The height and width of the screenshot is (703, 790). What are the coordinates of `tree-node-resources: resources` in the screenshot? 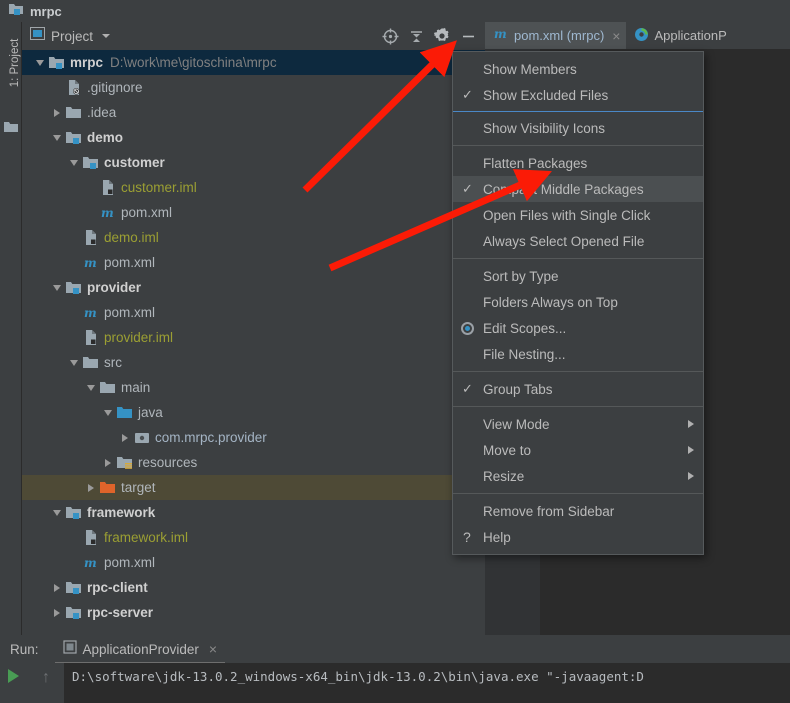 It's located at (253, 462).